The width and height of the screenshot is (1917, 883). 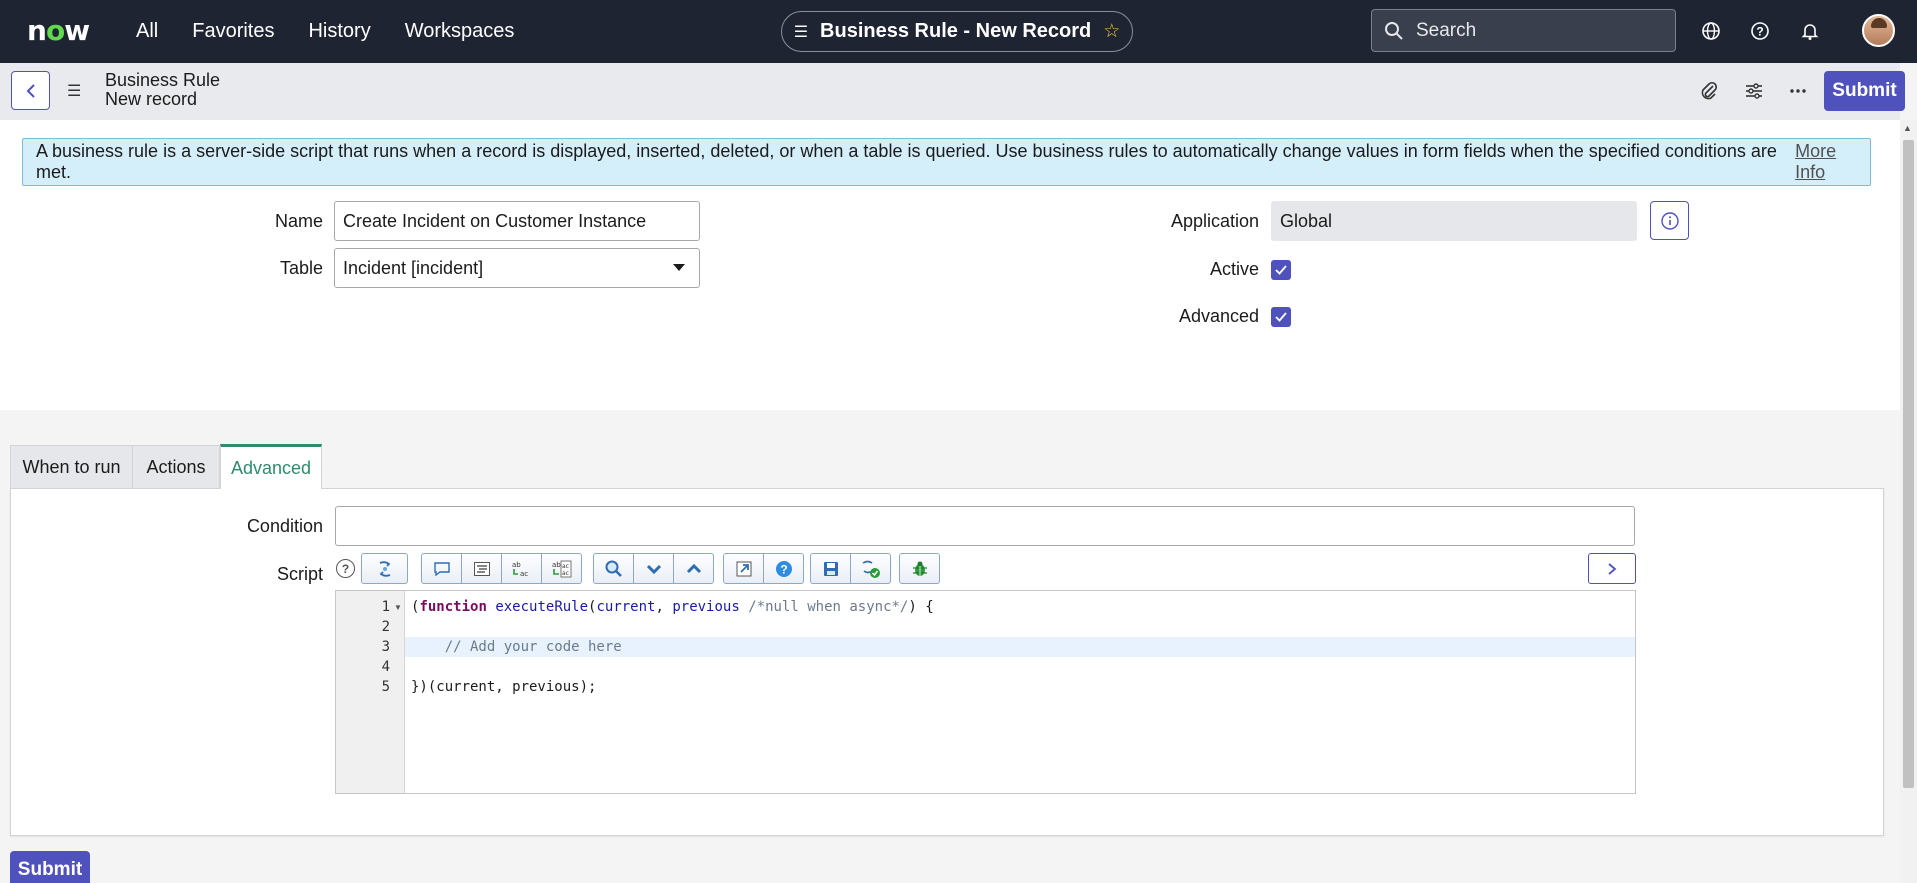 I want to click on script-help-icon: ?, so click(x=345, y=568).